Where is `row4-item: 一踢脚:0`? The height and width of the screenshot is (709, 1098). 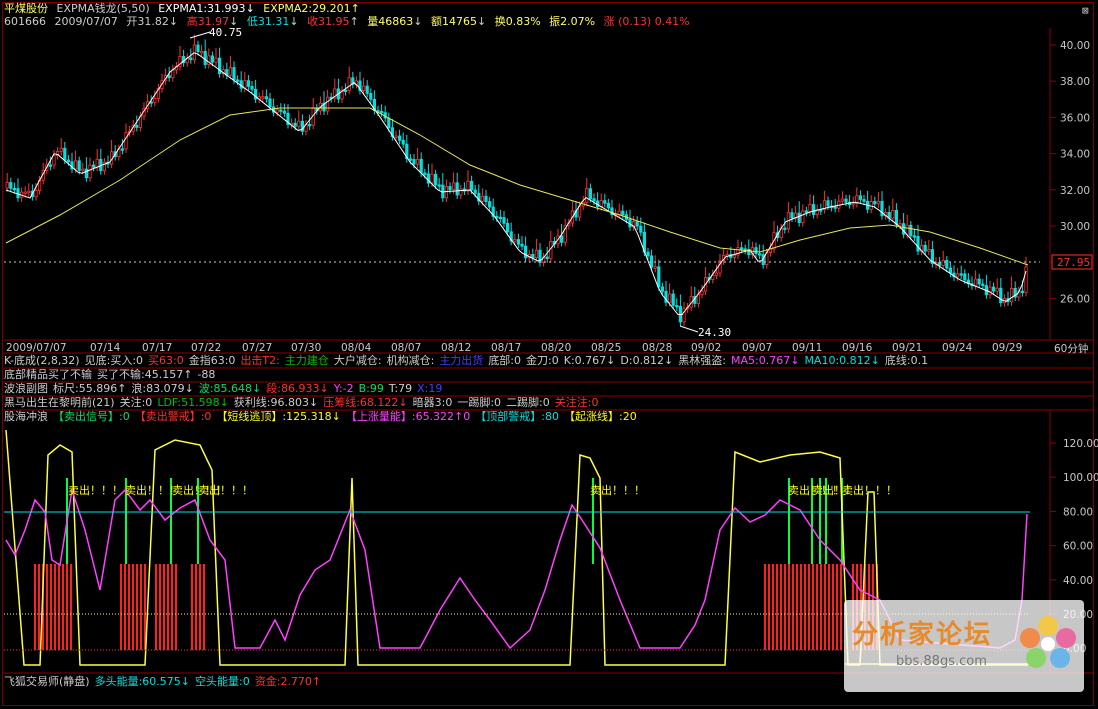 row4-item: 一踢脚:0 is located at coordinates (479, 402).